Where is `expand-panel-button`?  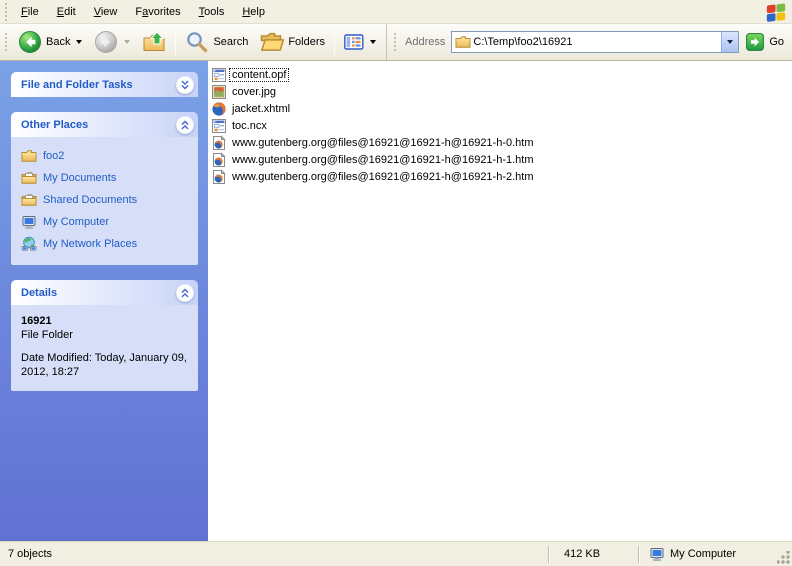 expand-panel-button is located at coordinates (185, 84).